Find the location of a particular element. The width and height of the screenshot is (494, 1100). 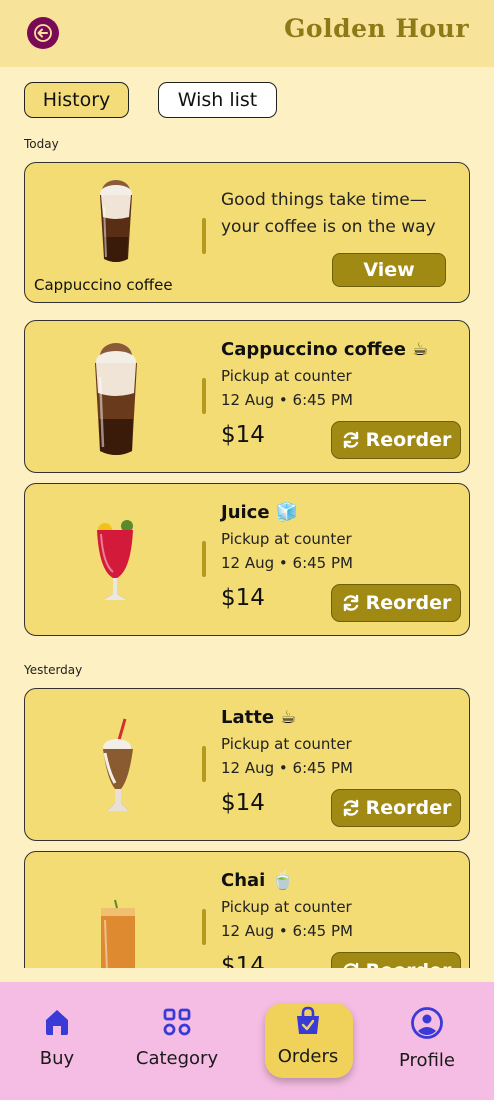

back-button is located at coordinates (43, 33).